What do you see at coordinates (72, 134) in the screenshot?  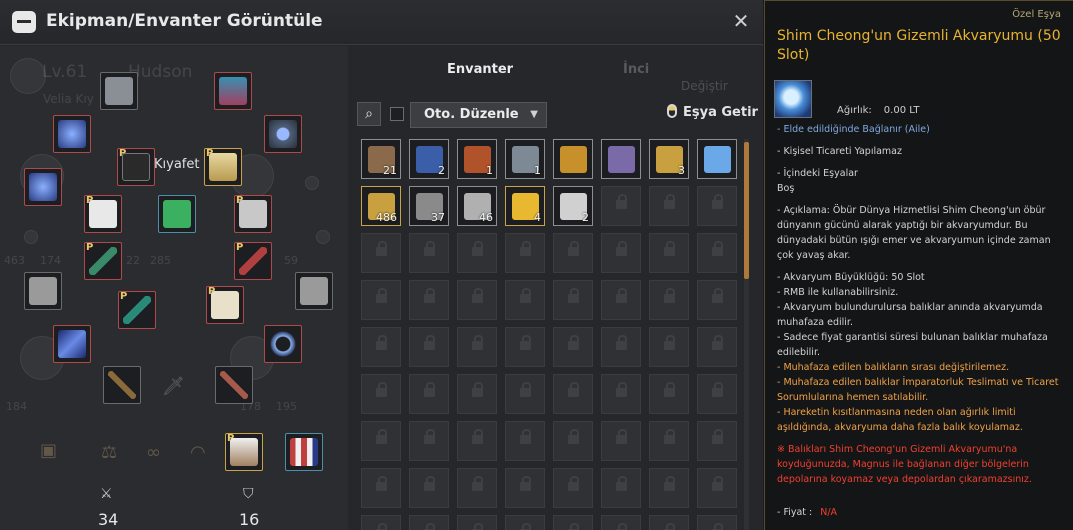 I see `slot-necklace` at bounding box center [72, 134].